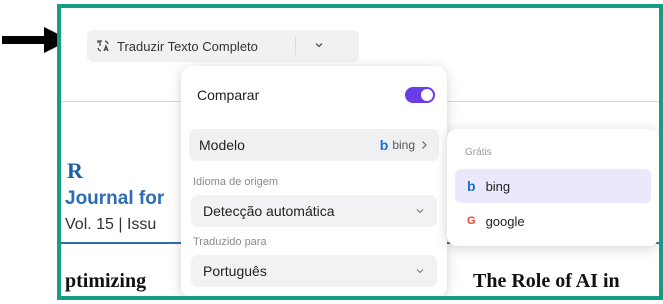 This screenshot has width=663, height=304. I want to click on model-current: b bing, so click(404, 145).